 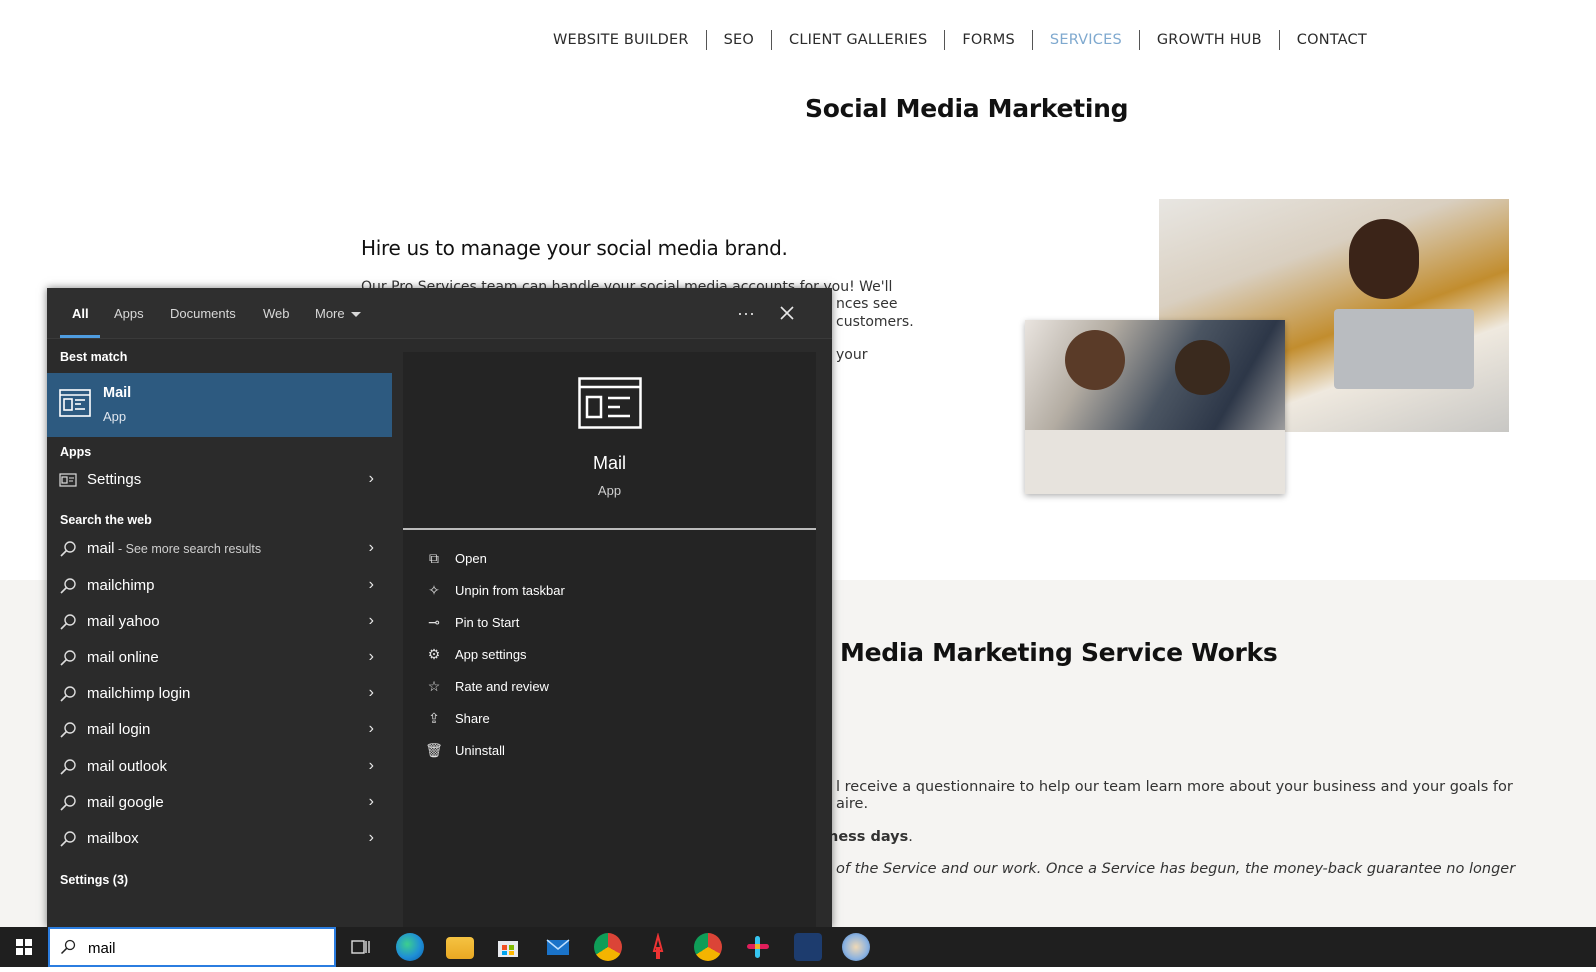 I want to click on nav-contact: CONTACT, so click(x=1332, y=40).